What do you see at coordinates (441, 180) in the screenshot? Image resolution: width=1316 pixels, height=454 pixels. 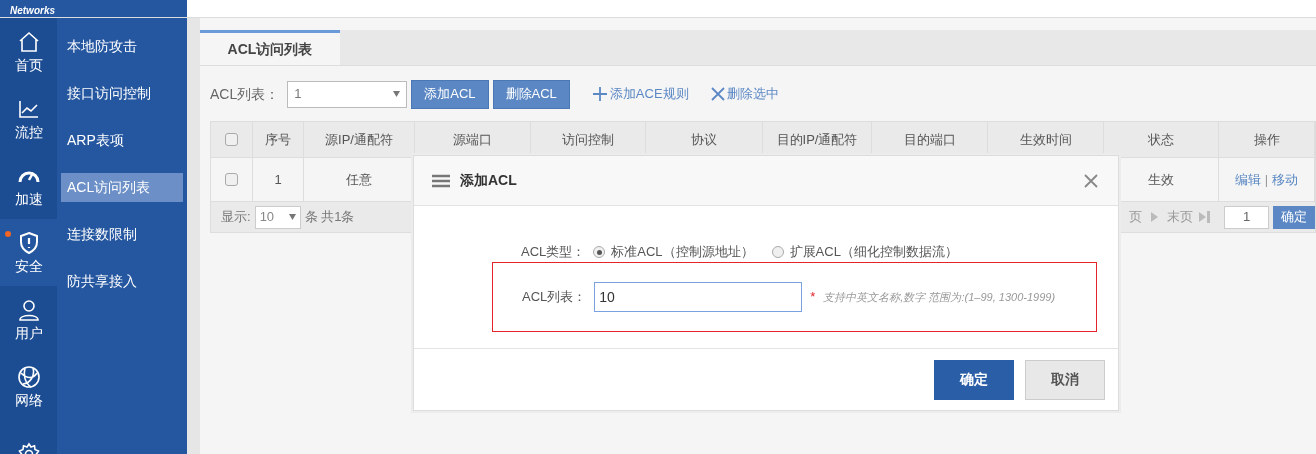 I see `menu-icon` at bounding box center [441, 180].